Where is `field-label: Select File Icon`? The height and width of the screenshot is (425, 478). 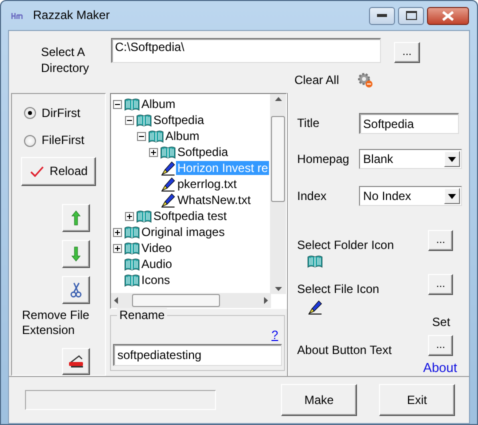 field-label: Select File Icon is located at coordinates (338, 289).